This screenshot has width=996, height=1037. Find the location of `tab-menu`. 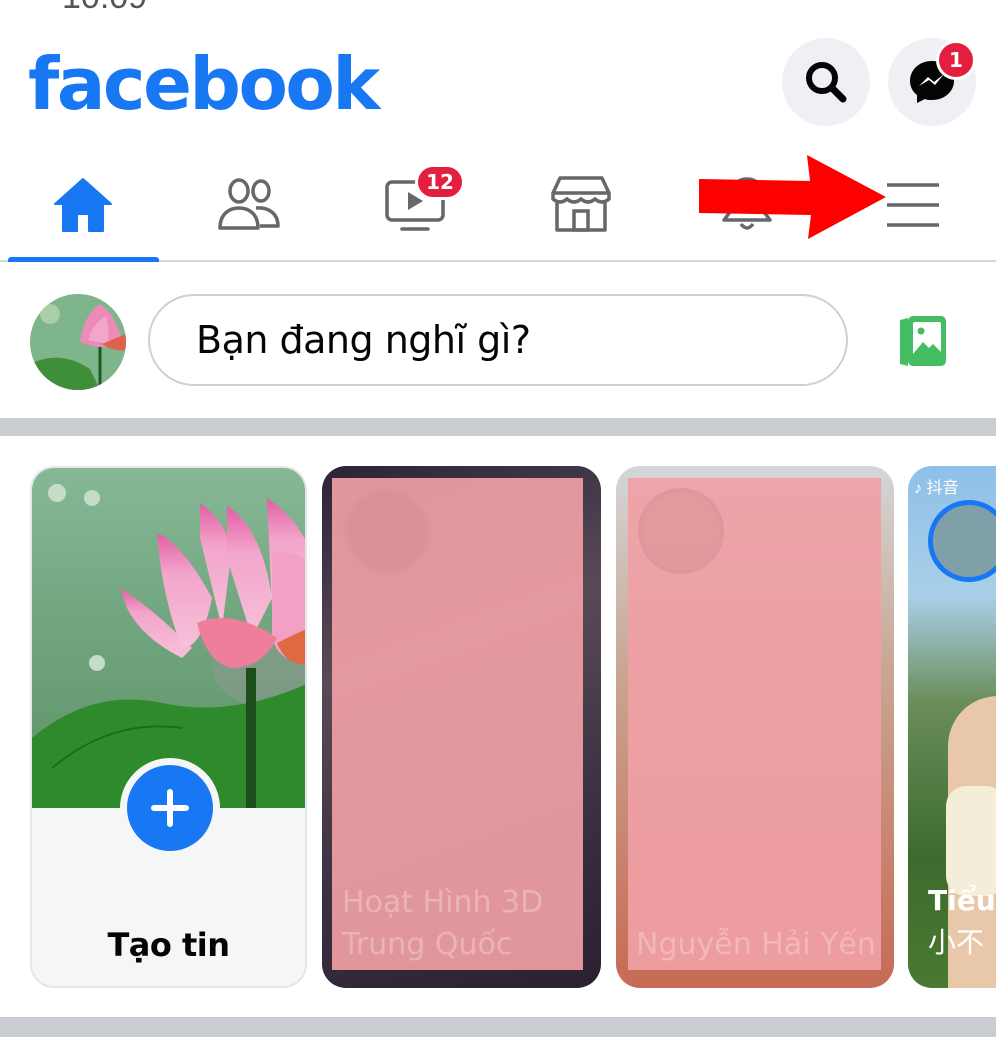

tab-menu is located at coordinates (913, 205).